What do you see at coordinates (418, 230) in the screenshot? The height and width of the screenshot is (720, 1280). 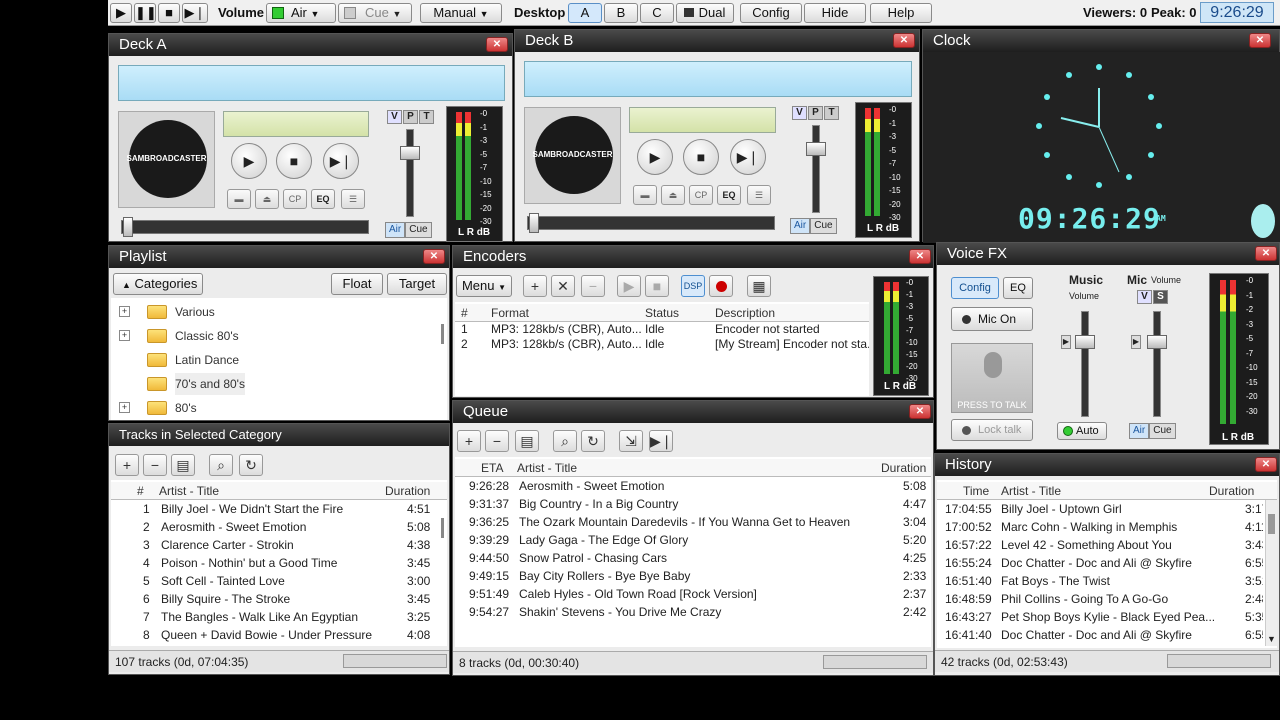 I see `cue-button: Cue` at bounding box center [418, 230].